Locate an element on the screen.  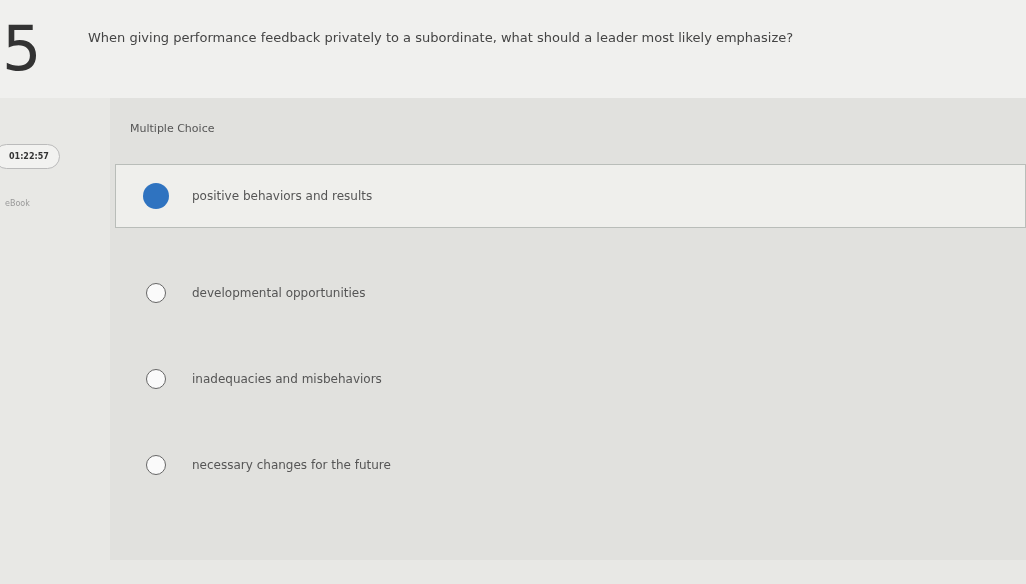
answer-option: necessary changes for the future is located at coordinates (570, 465).